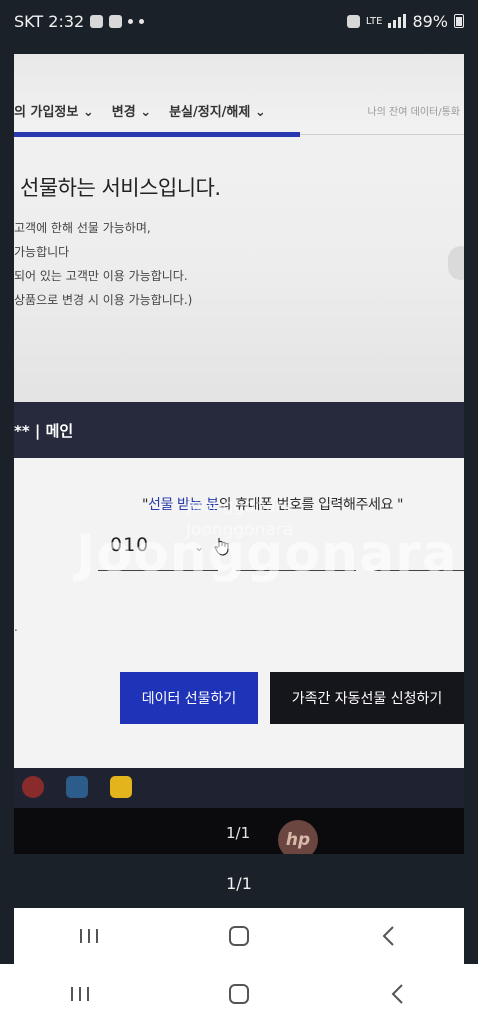 Image resolution: width=478 pixels, height=1024 pixels. Describe the element at coordinates (239, 883) in the screenshot. I see `image-counter: 1/1` at that location.